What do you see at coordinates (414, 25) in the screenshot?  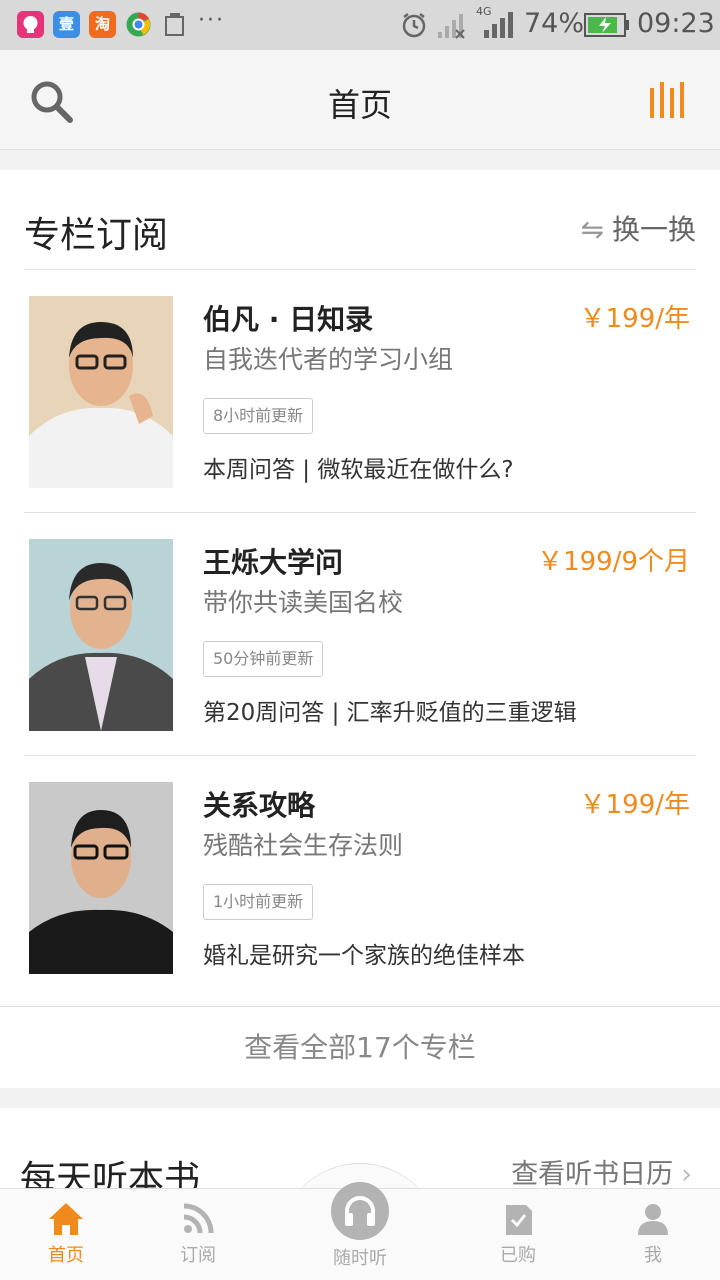 I see `alarm-icon` at bounding box center [414, 25].